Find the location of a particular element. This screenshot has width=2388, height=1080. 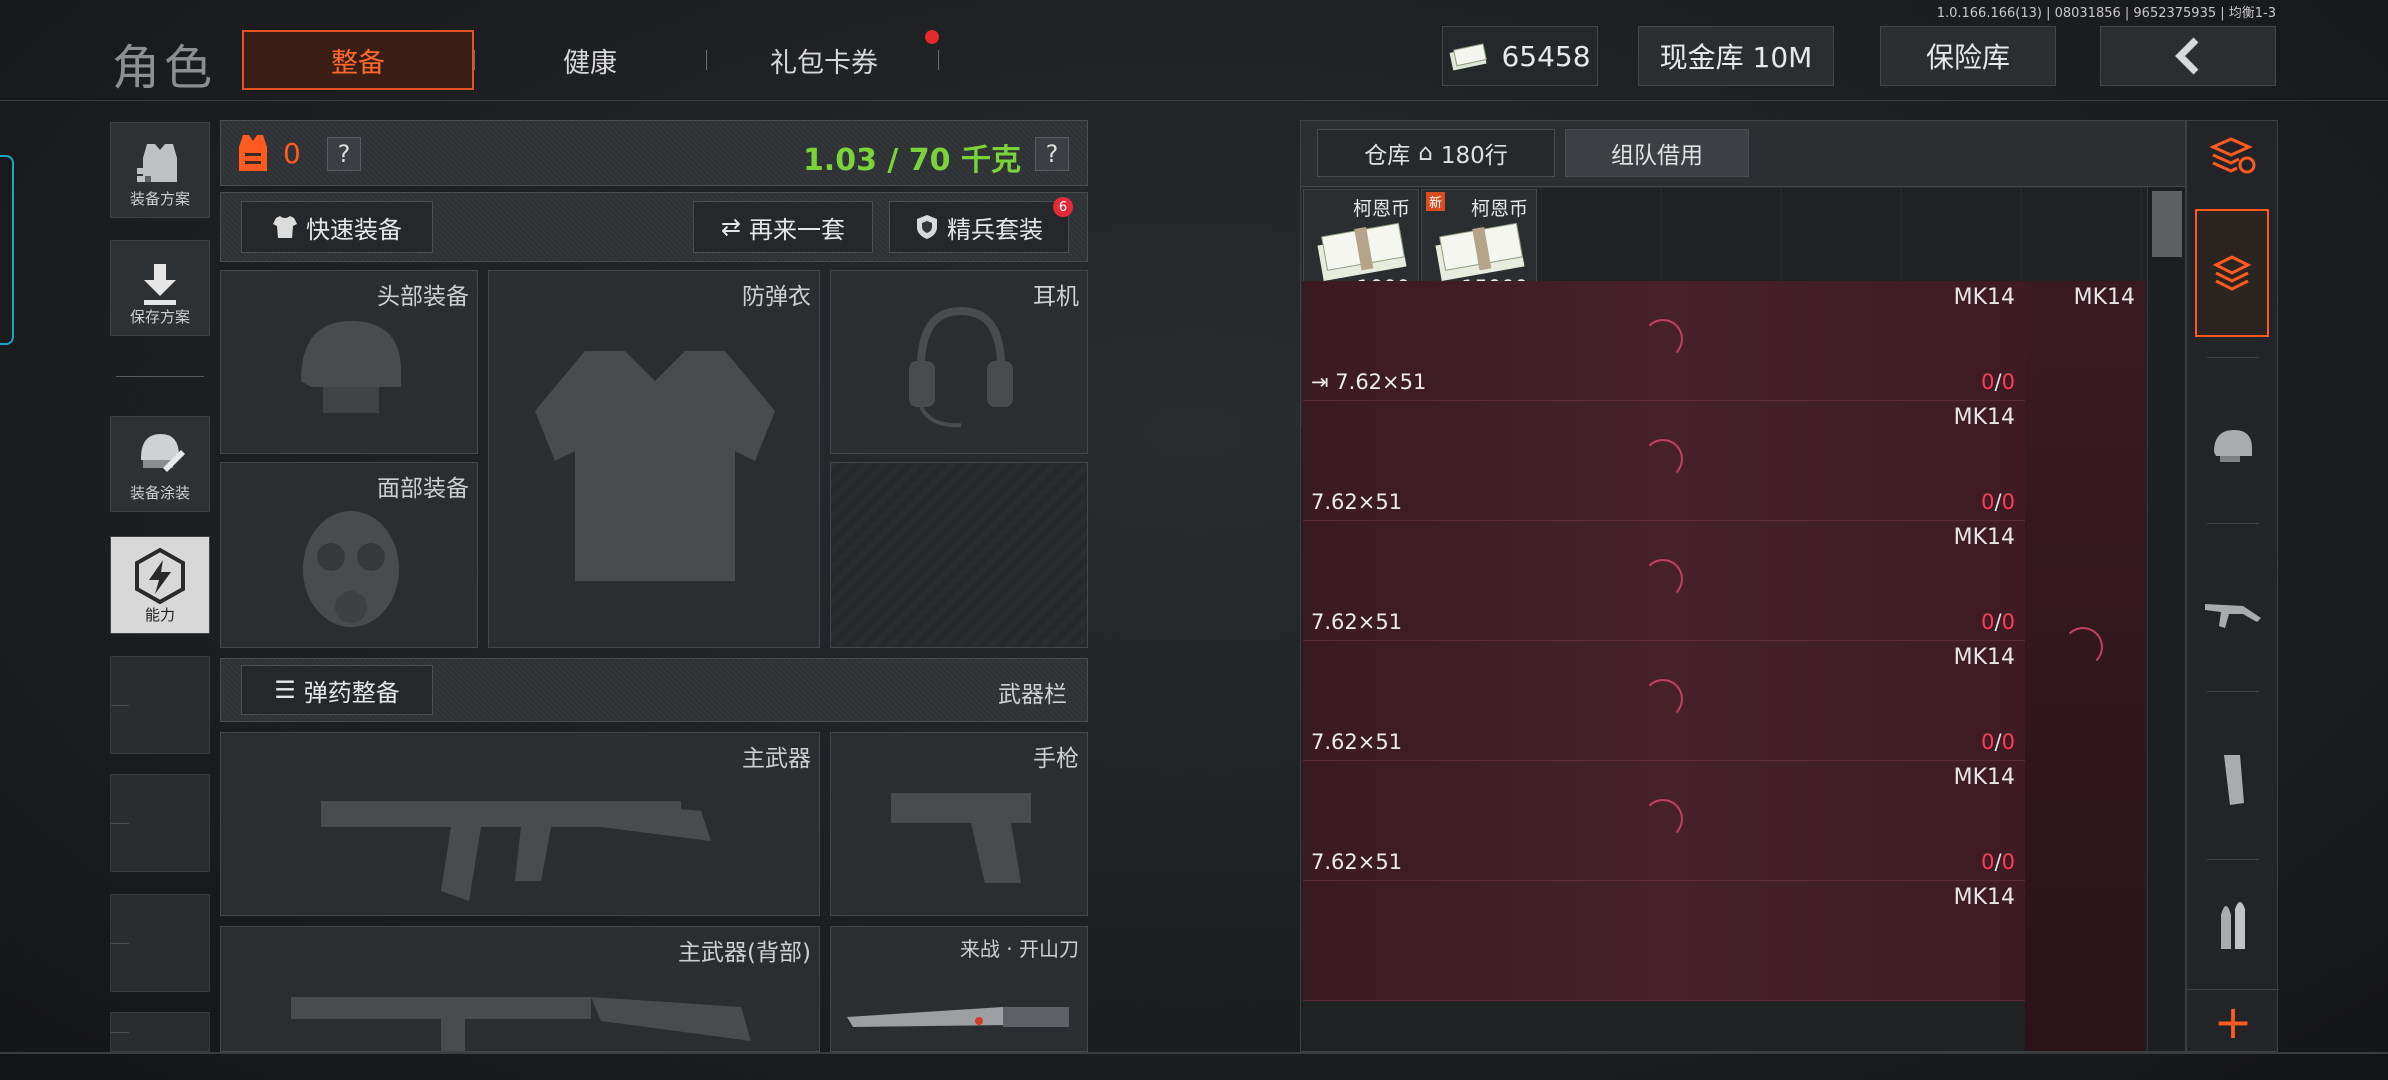

equipped-icon: ⇥ is located at coordinates (1323, 382).